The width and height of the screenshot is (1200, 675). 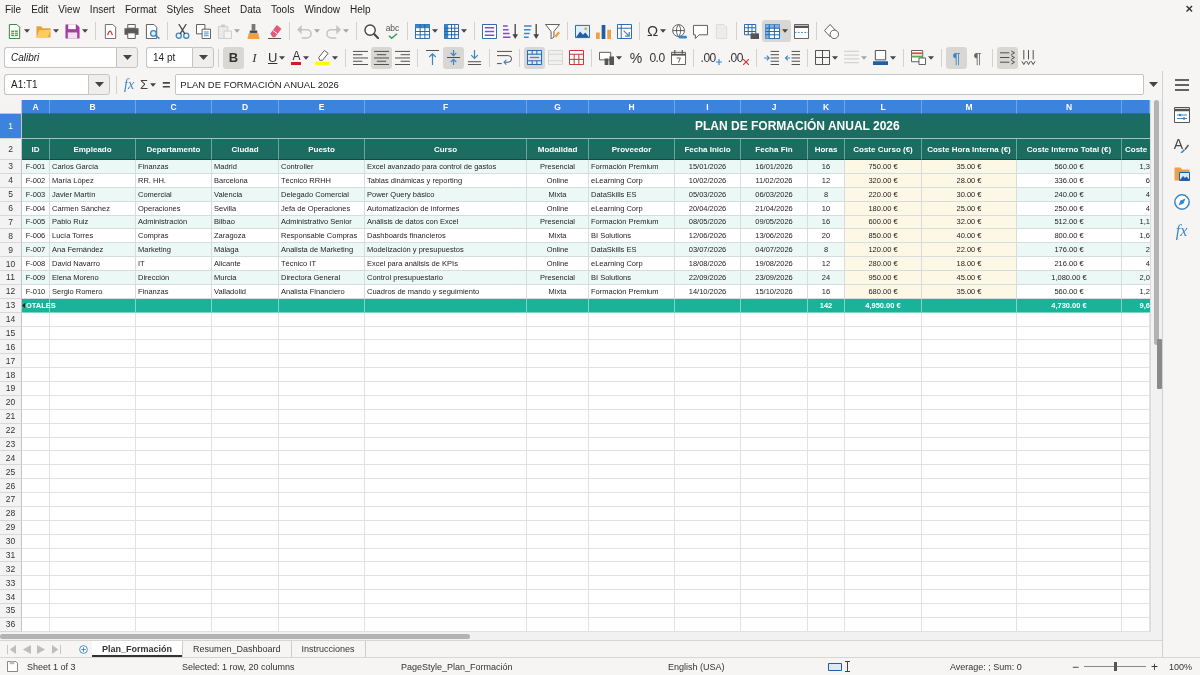 What do you see at coordinates (216, 9) in the screenshot?
I see `menu-item: Sheet` at bounding box center [216, 9].